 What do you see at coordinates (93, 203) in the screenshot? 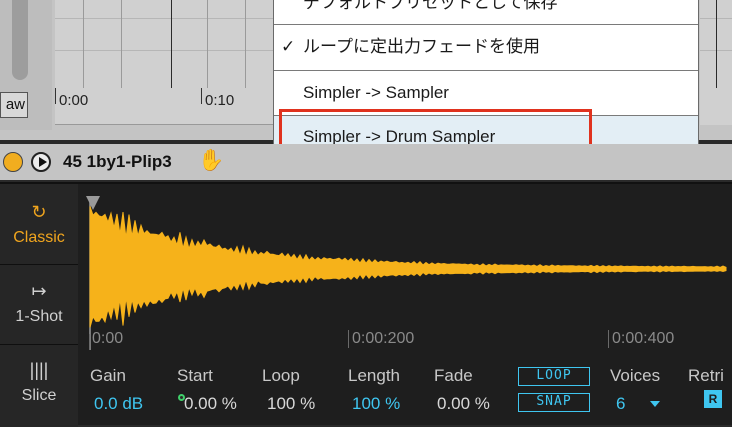
I see `start-marker-icon` at bounding box center [93, 203].